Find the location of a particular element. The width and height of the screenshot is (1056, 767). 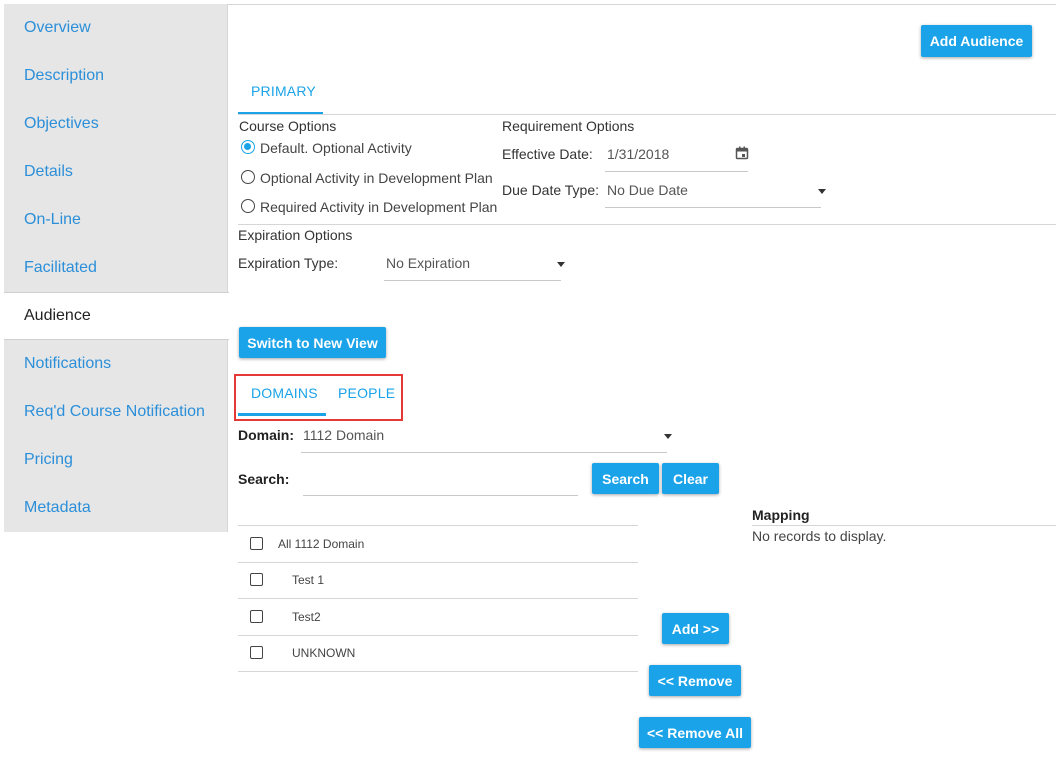

mapping-empty-text: No records to display. is located at coordinates (819, 536).